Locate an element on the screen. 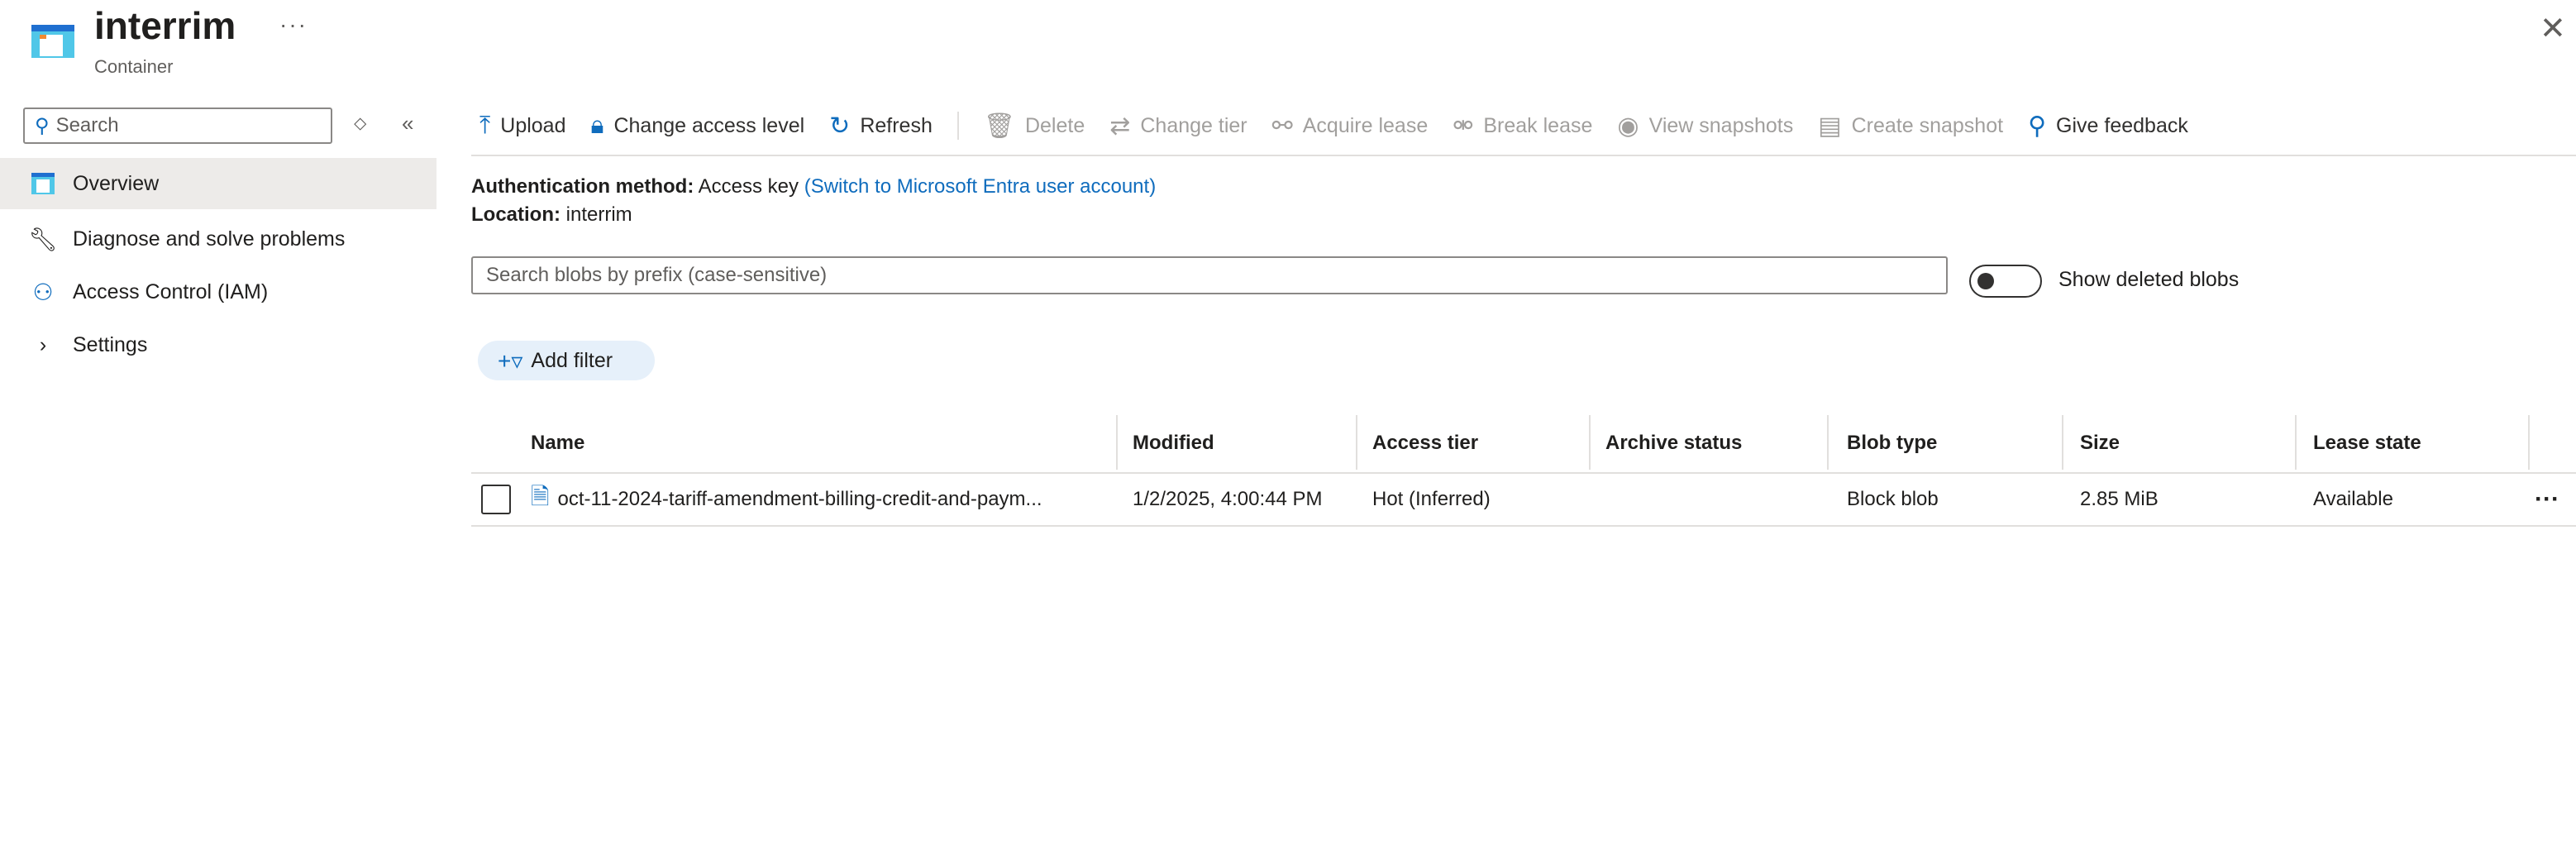  refresh-button: ↻ Refresh is located at coordinates (881, 126).